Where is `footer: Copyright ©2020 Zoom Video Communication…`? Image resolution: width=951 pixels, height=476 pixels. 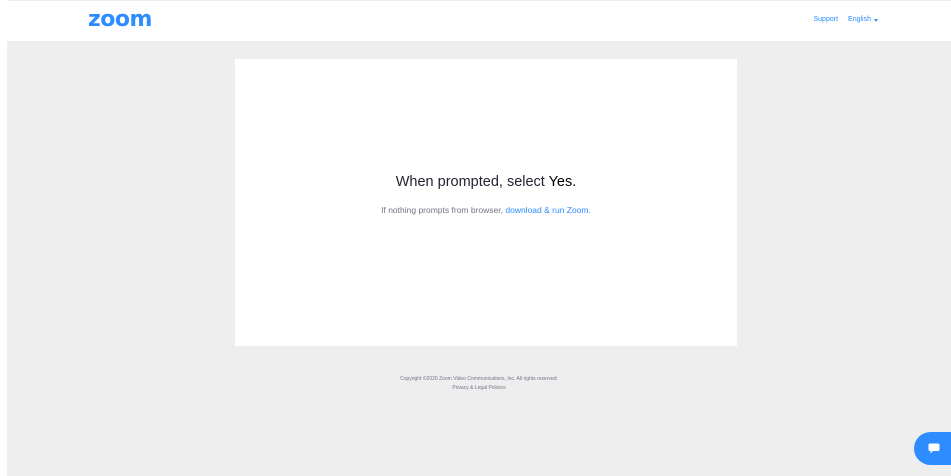 footer: Copyright ©2020 Zoom Video Communication… is located at coordinates (479, 384).